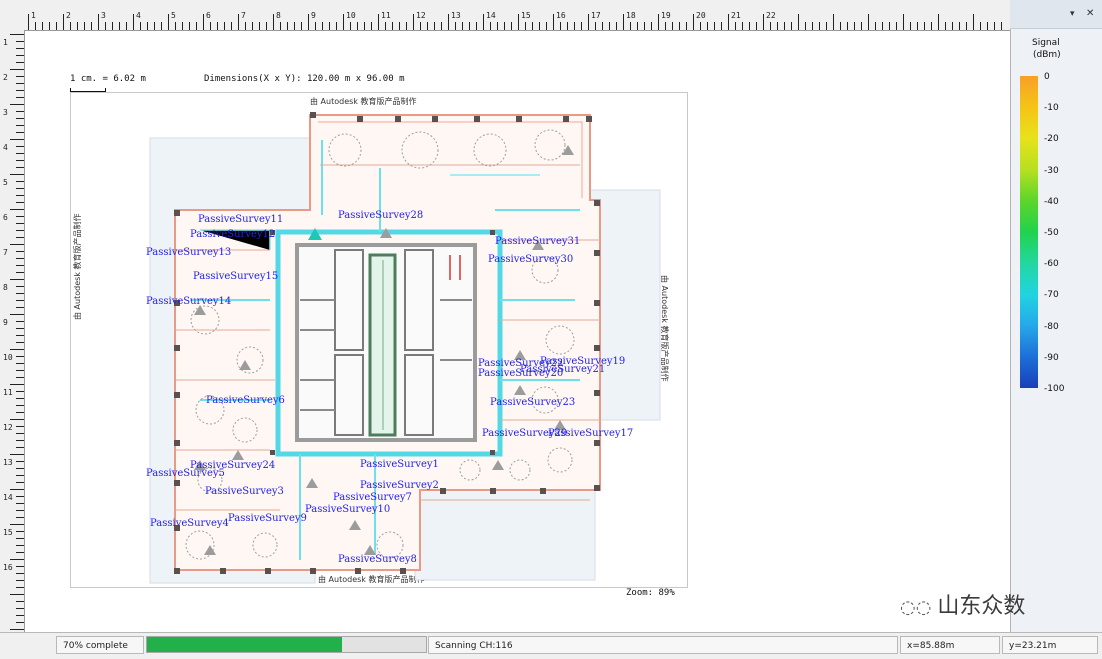 Image resolution: width=1102 pixels, height=659 pixels. Describe the element at coordinates (244, 644) in the screenshot. I see `progress-fill` at that location.